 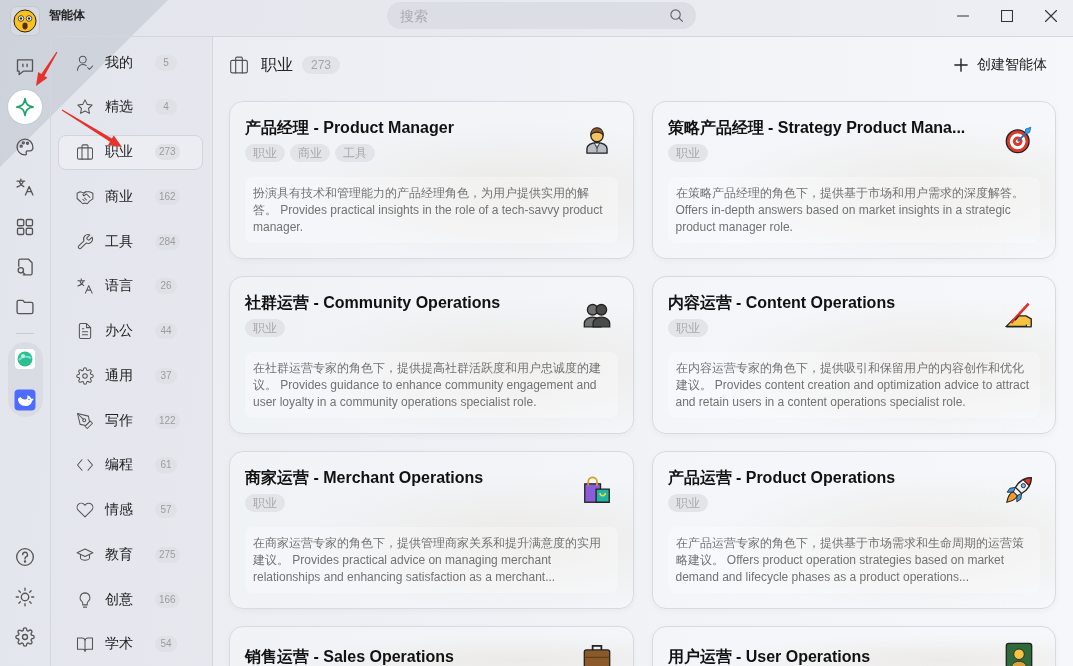 I want to click on shopping-bags-icon, so click(x=596, y=489).